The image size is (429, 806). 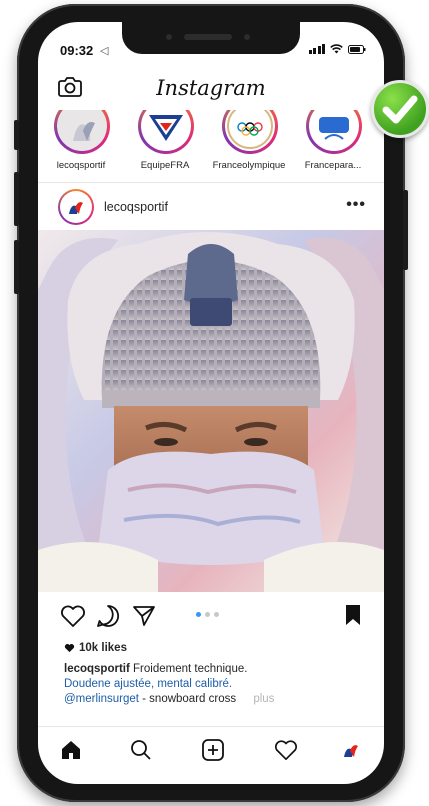 What do you see at coordinates (166, 128) in the screenshot?
I see `equipe-france-logo-icon` at bounding box center [166, 128].